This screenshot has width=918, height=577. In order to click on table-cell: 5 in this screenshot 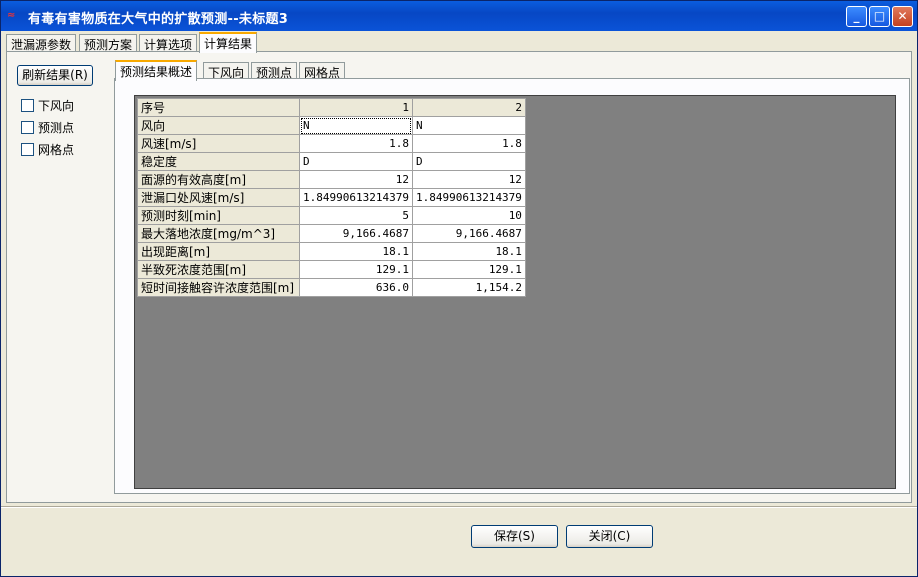, I will do `click(356, 215)`.